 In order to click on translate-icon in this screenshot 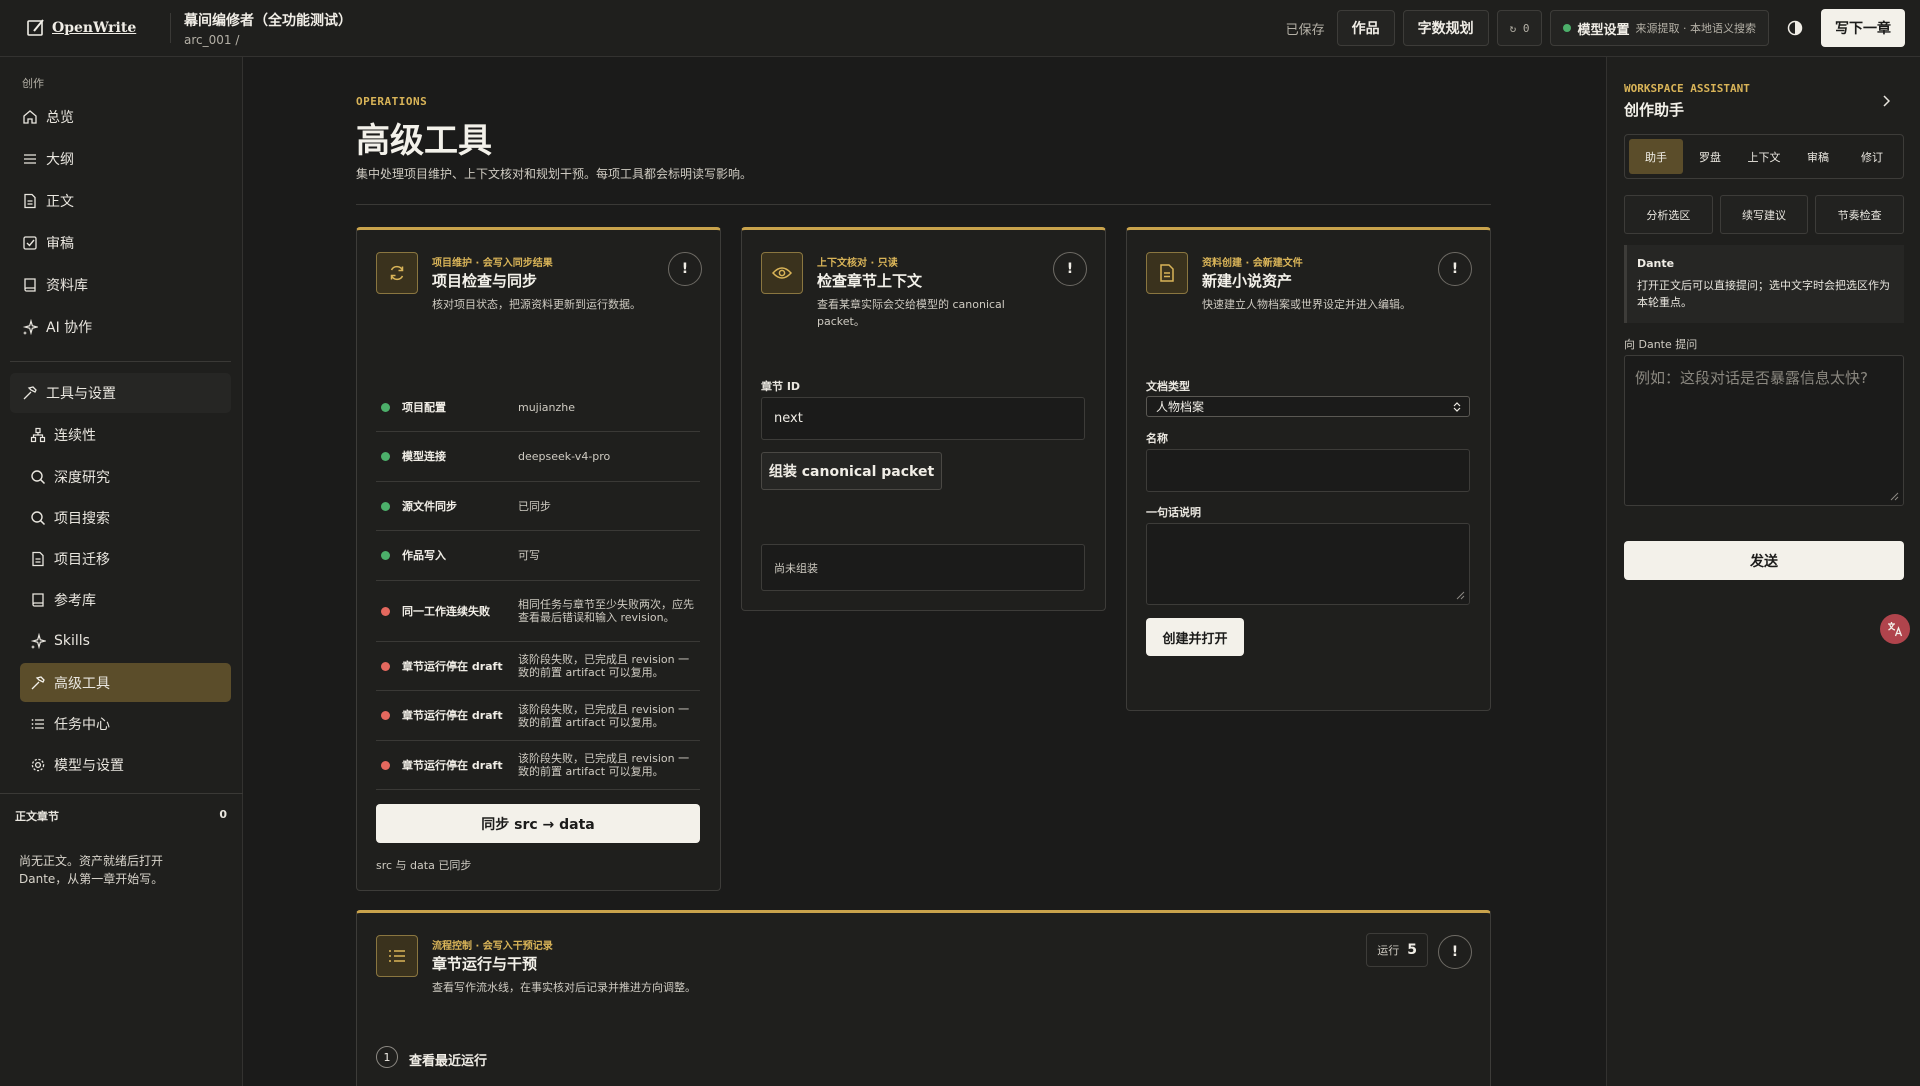, I will do `click(1895, 629)`.